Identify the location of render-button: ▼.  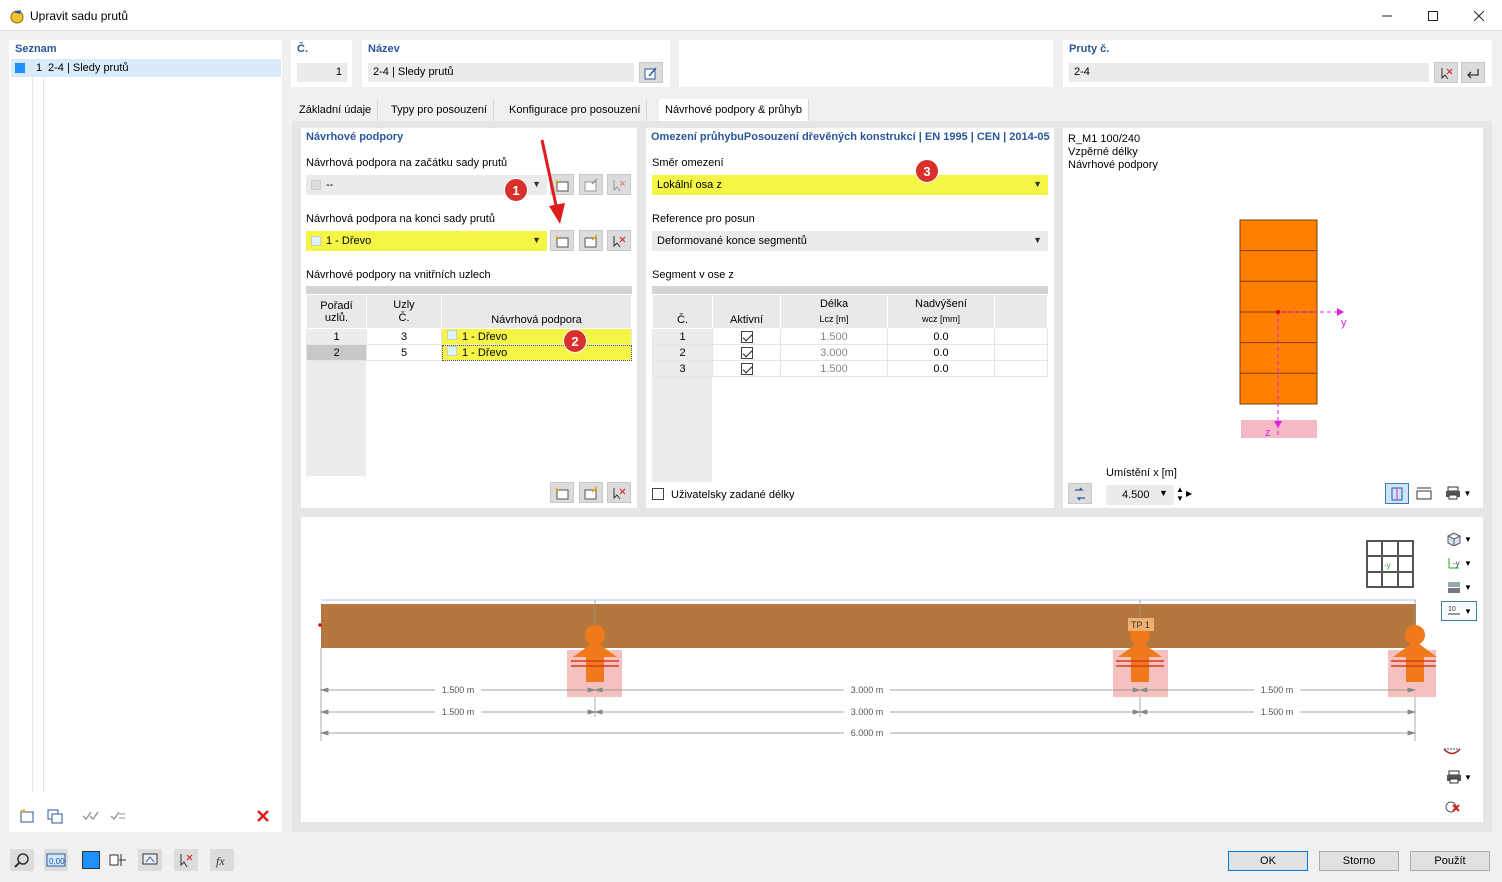
(1459, 587).